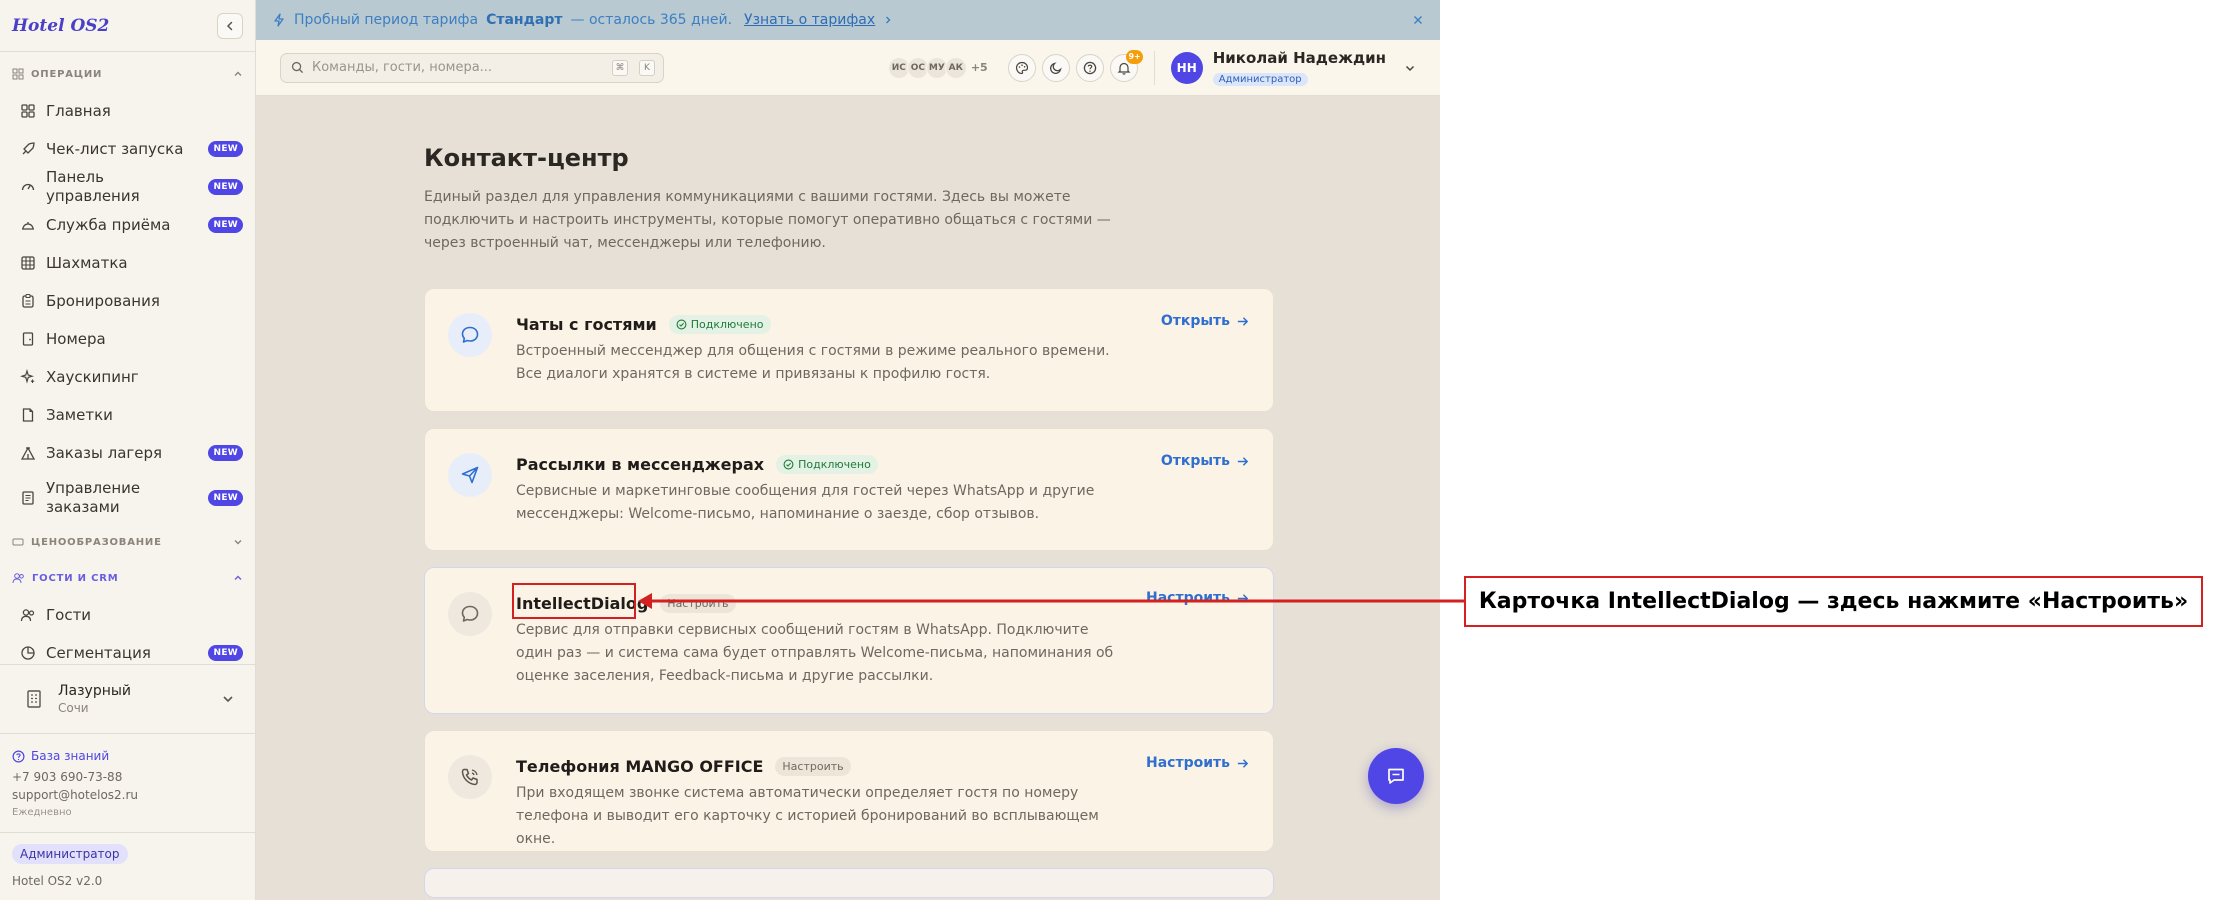 The height and width of the screenshot is (900, 2225). I want to click on section-operations: ОПЕРАЦИИ, so click(127, 74).